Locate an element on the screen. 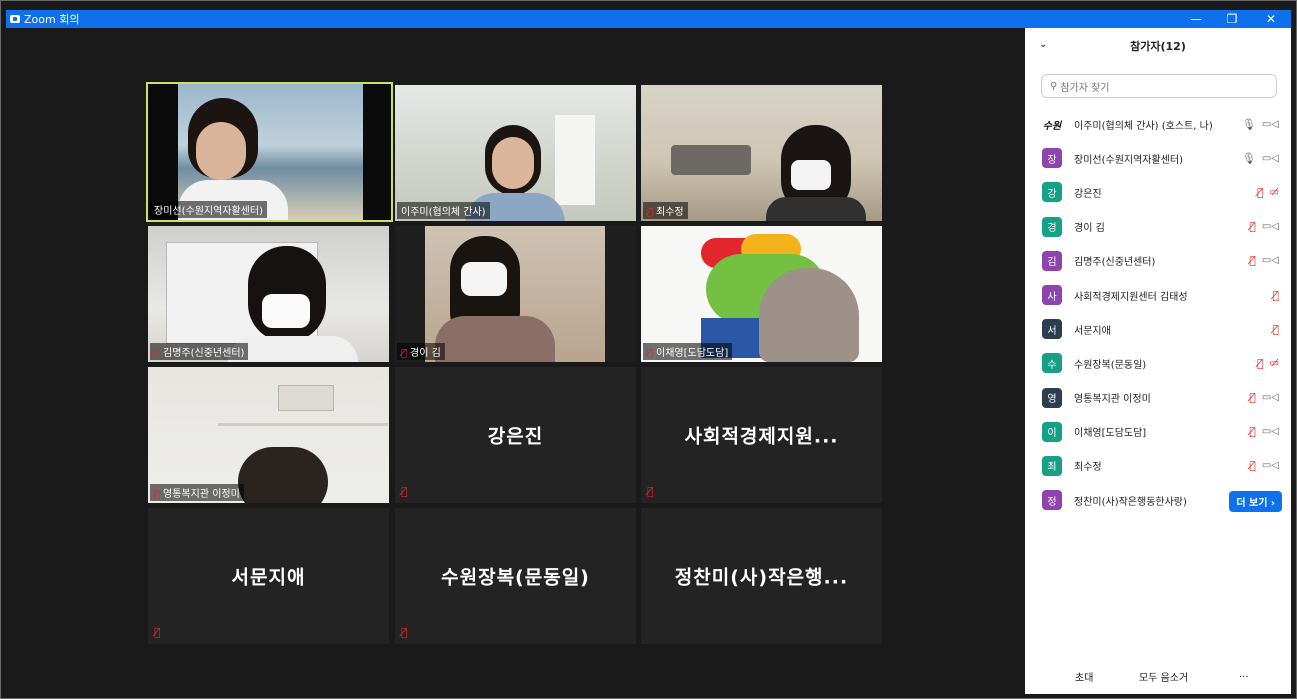 This screenshot has height=699, width=1297. participant-row: 수원 이주미(협의체 간사) (호스트, 나) 🎙 ▭◁ is located at coordinates (1158, 124).